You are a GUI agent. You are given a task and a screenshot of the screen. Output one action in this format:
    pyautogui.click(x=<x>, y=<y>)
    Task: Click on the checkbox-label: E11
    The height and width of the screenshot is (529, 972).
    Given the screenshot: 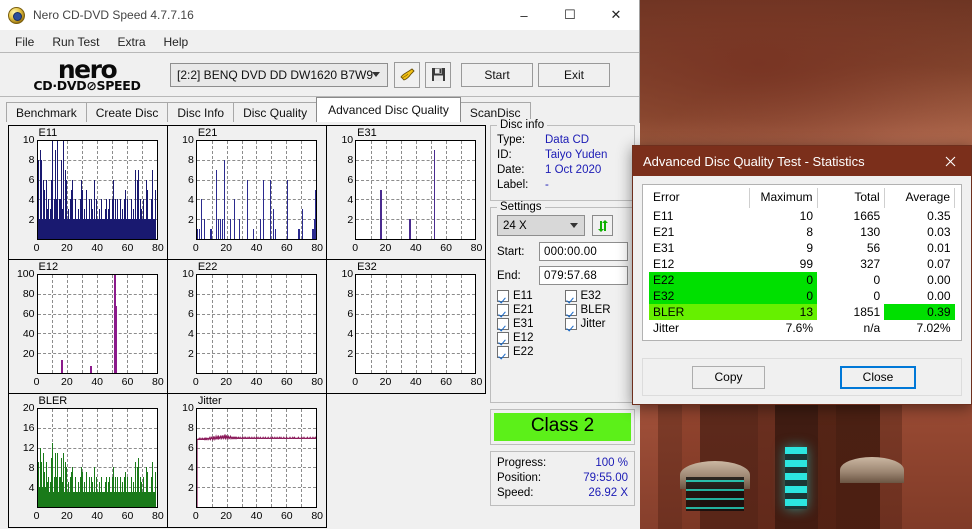 What is the action you would take?
    pyautogui.click(x=523, y=296)
    